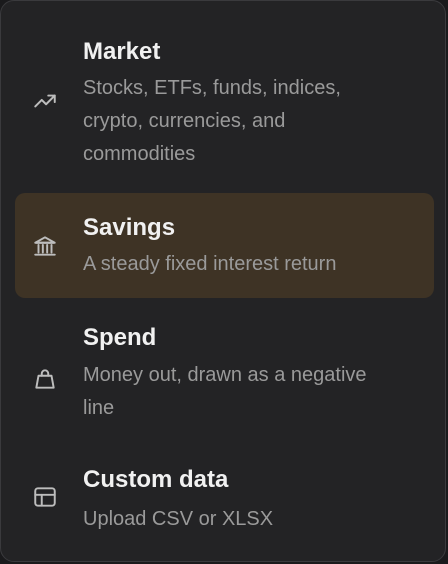 The width and height of the screenshot is (448, 564). Describe the element at coordinates (225, 391) in the screenshot. I see `menu-item-description: Money out, drawn as a negative line` at that location.